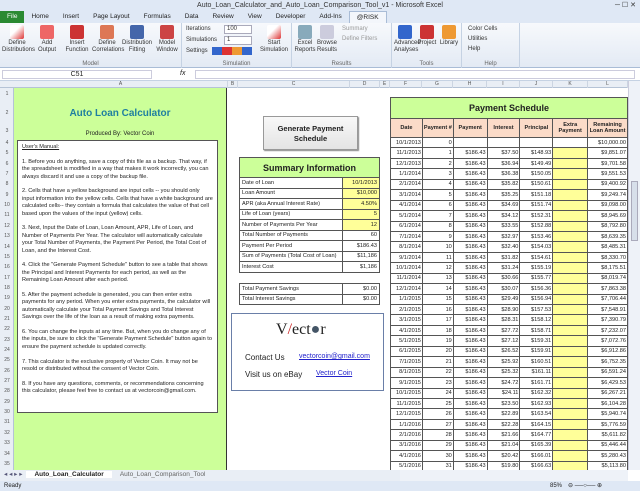 This screenshot has height=491, width=640. Describe the element at coordinates (7, 412) in the screenshot. I see `row-header: 30` at that location.